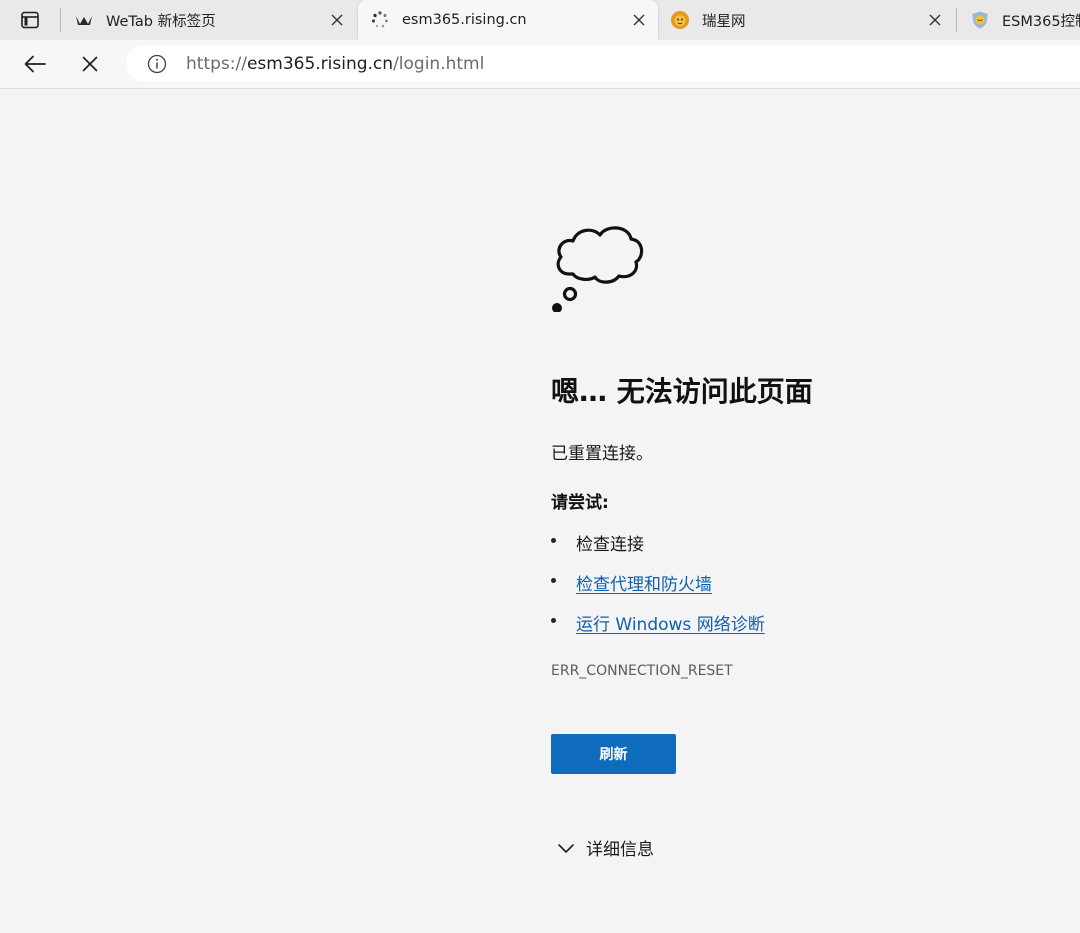 The width and height of the screenshot is (1080, 933). Describe the element at coordinates (566, 848) in the screenshot. I see `chevron-down-icon` at that location.